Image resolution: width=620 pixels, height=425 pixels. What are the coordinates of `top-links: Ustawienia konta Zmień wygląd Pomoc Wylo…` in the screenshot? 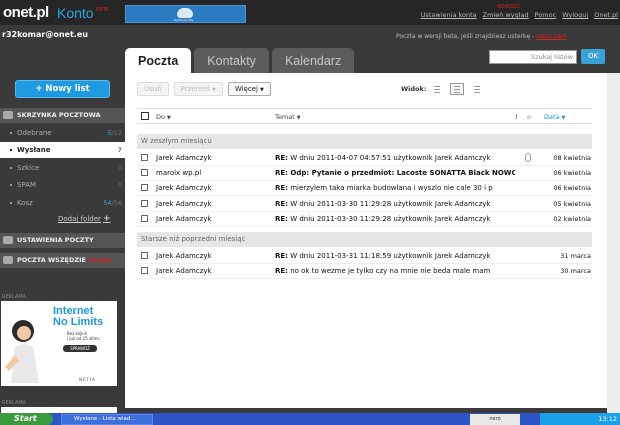 It's located at (519, 15).